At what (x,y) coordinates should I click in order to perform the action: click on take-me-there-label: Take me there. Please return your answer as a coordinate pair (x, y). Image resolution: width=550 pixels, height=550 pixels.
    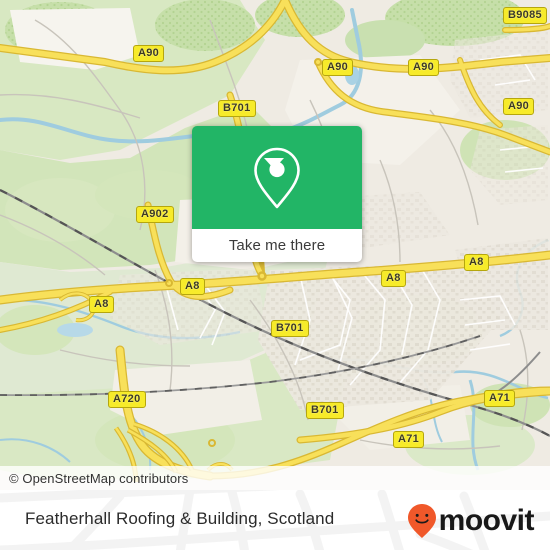
    Looking at the image, I should click on (277, 245).